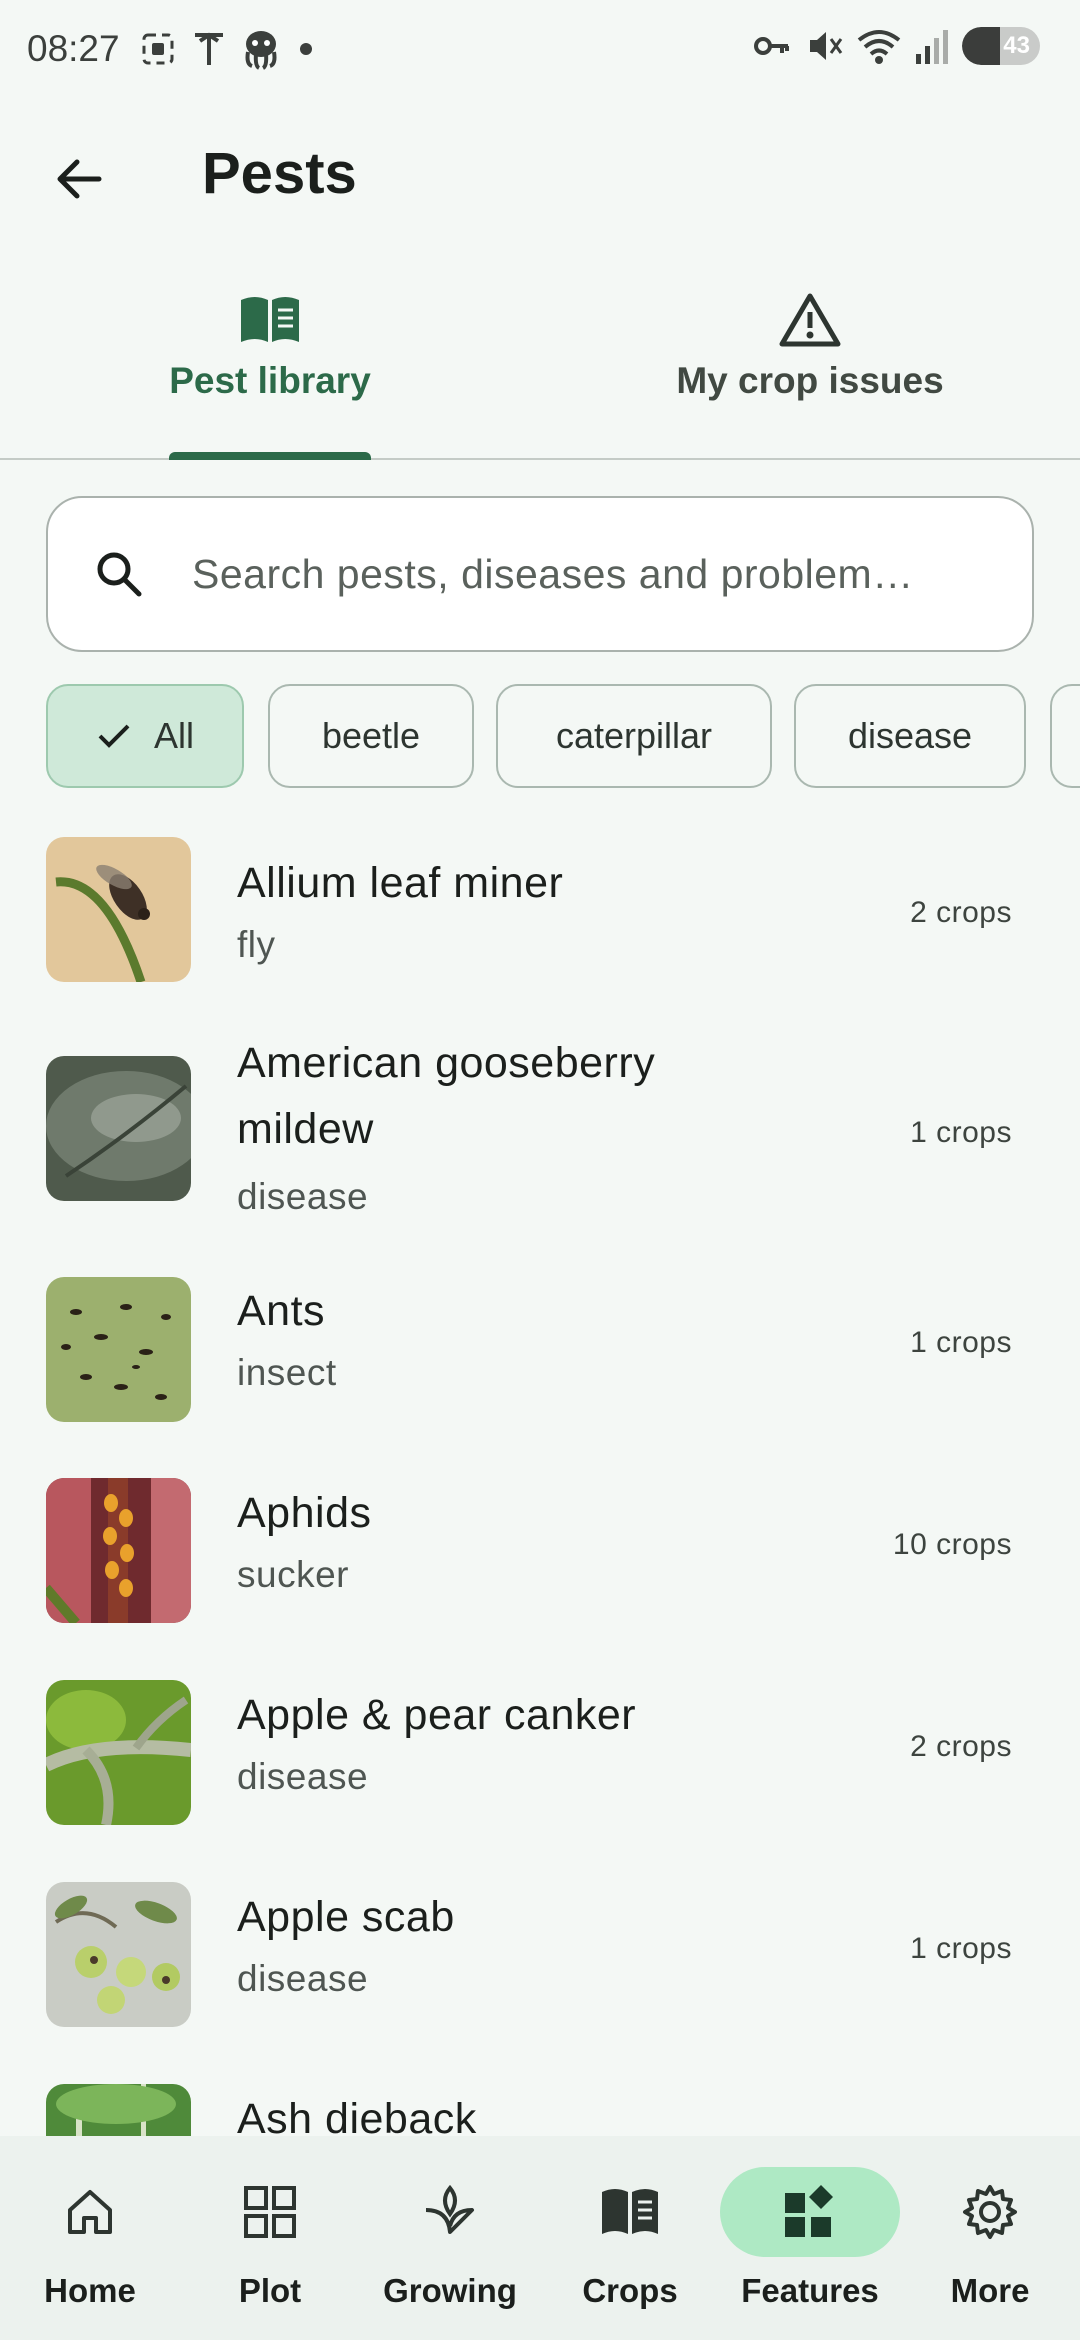  I want to click on nav-label: Crops, so click(630, 2290).